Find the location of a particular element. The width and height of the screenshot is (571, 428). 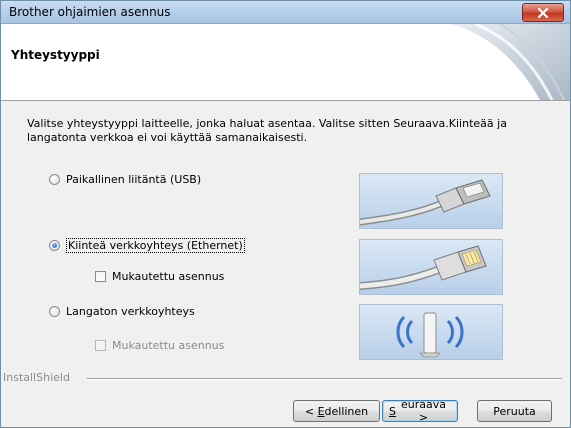

radio-wireless-label: Langaton verkkoyhteys is located at coordinates (130, 311).